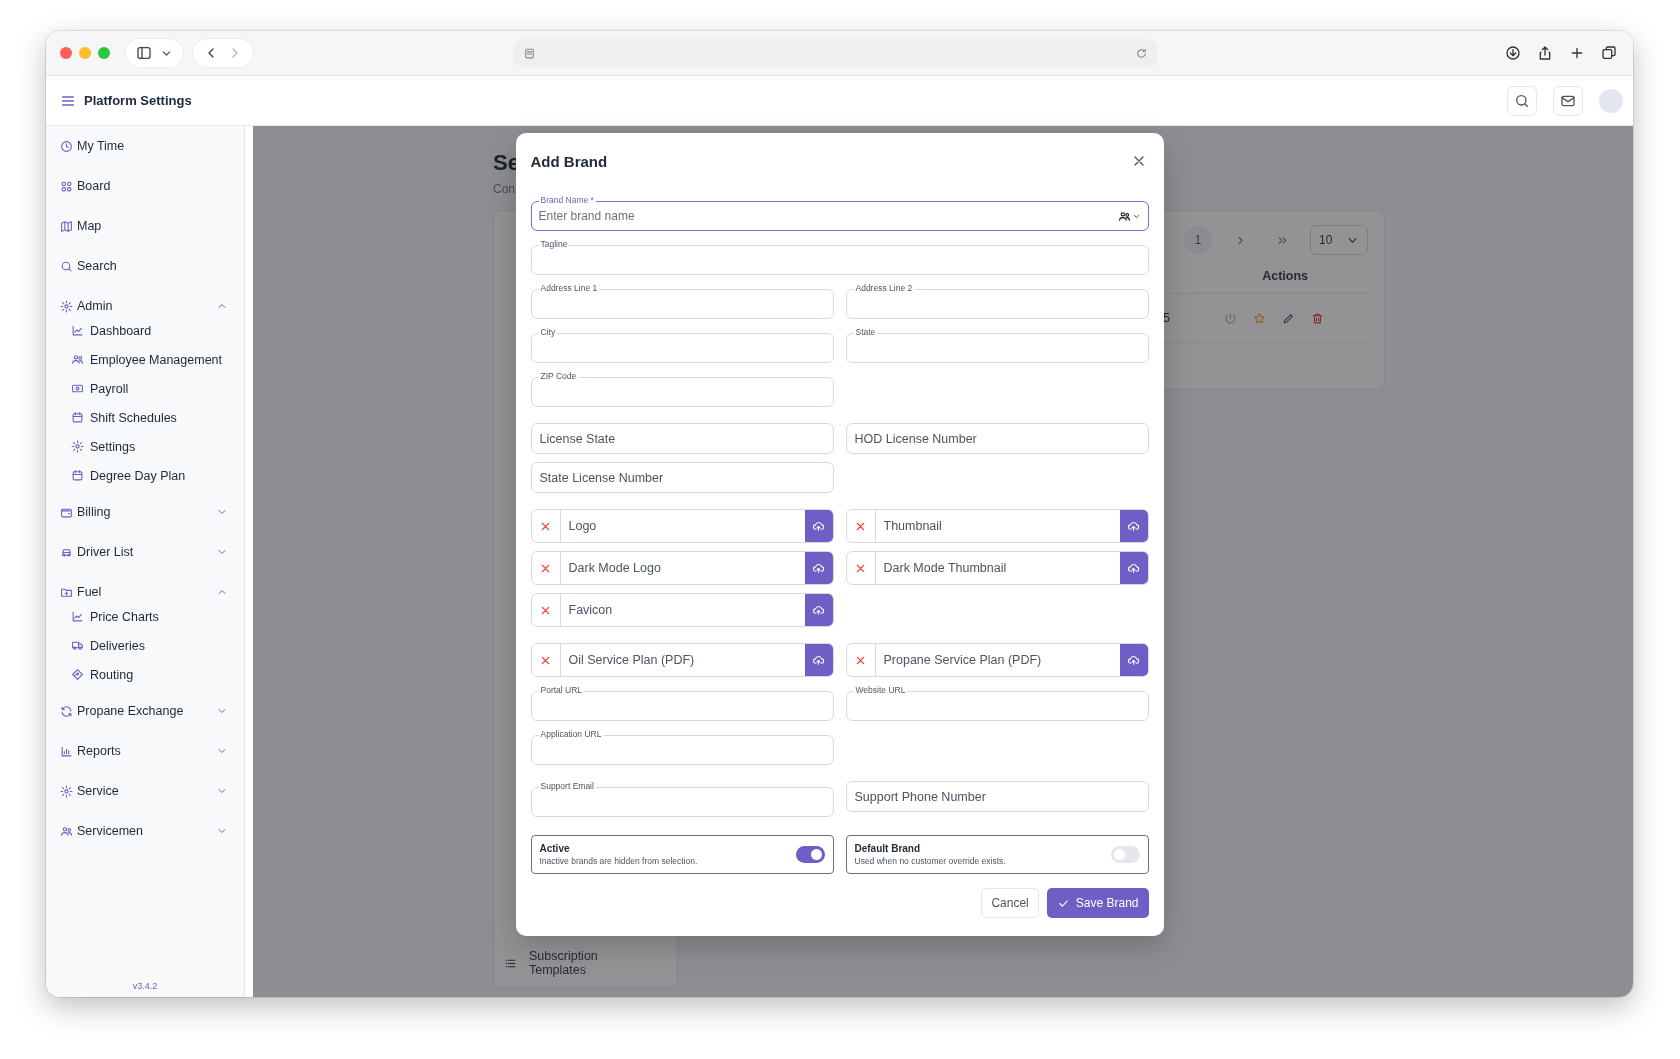 Image resolution: width=1680 pixels, height=1059 pixels. Describe the element at coordinates (1513, 53) in the screenshot. I see `download-icon` at that location.